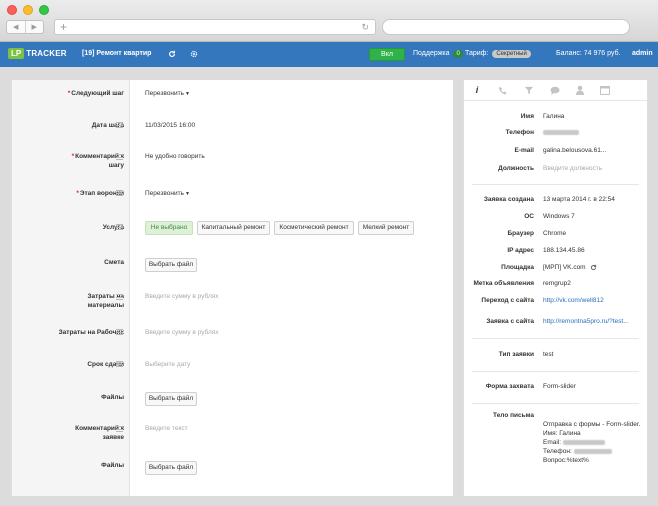 This screenshot has height=506, width=658. I want to click on letter-body-label: Тело письма, so click(513, 415).